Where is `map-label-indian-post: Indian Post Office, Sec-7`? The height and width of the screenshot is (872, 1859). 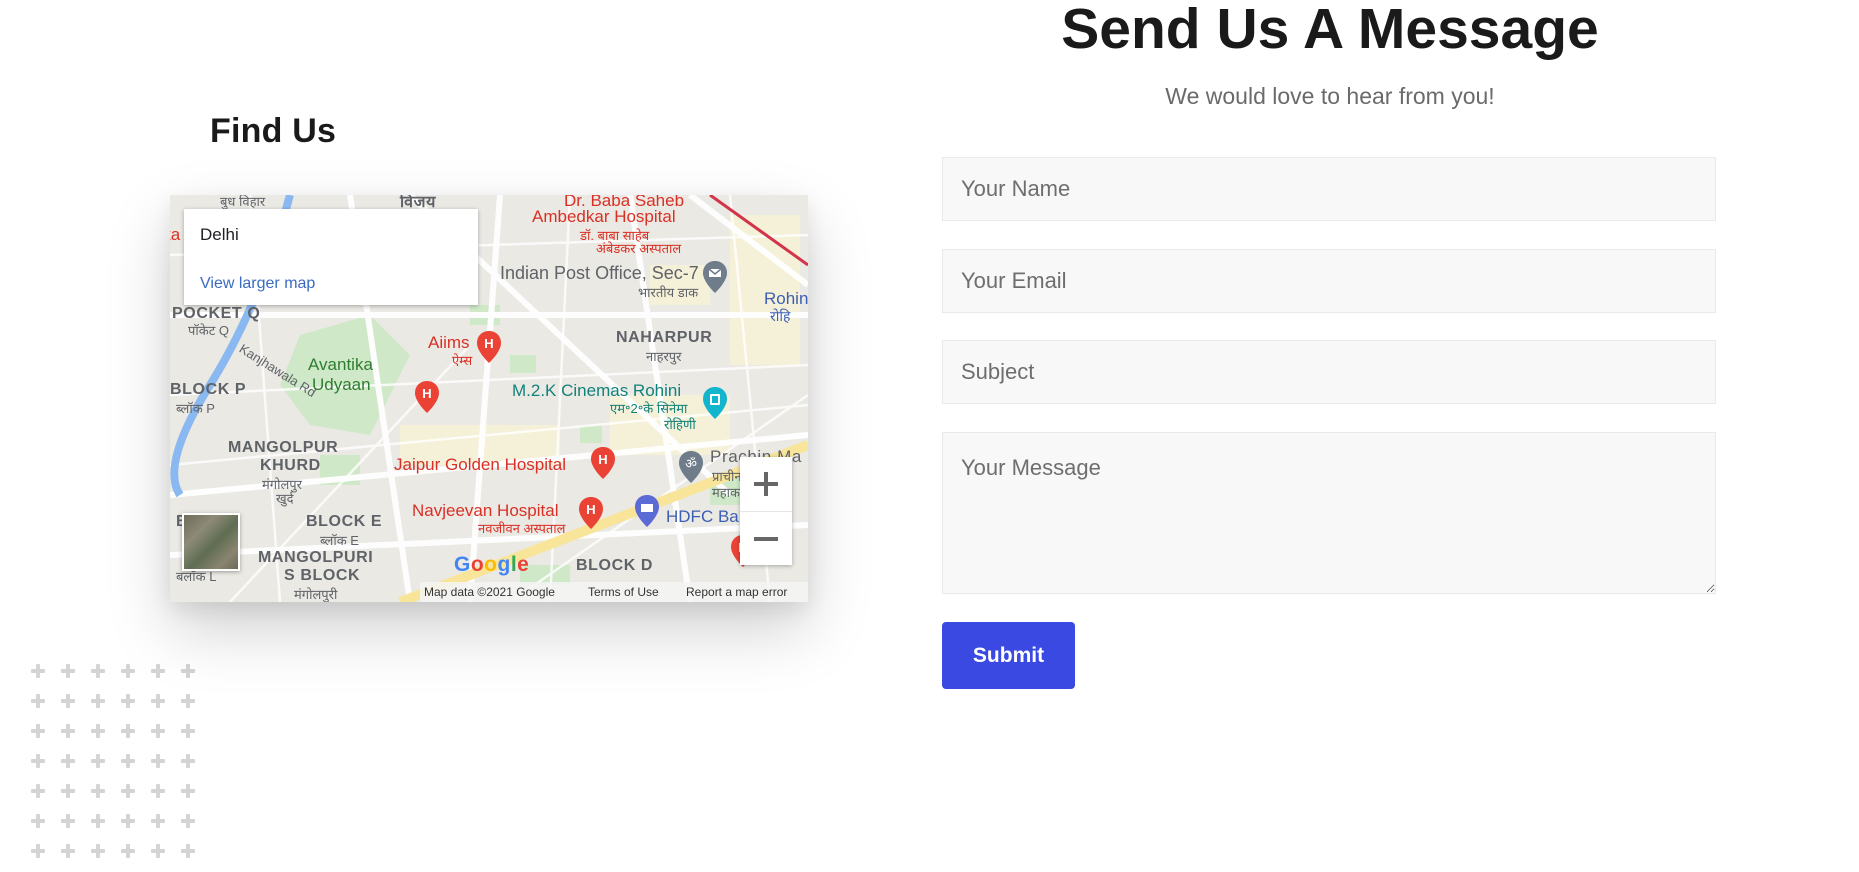
map-label-indian-post: Indian Post Office, Sec-7 is located at coordinates (599, 273).